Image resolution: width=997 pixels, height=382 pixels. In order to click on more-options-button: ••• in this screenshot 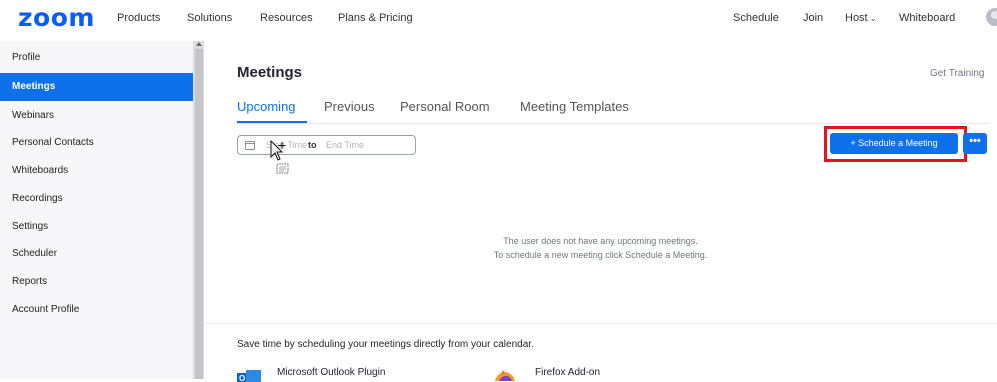, I will do `click(975, 143)`.